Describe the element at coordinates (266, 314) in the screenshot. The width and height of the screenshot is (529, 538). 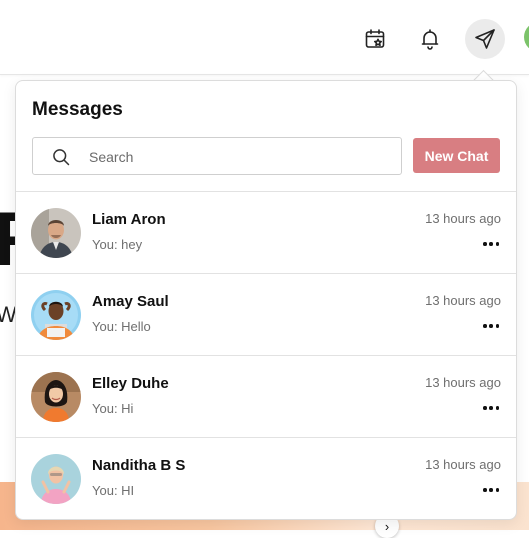
I see `conversation-item: Amay Saul You: Hello 13 hours ago` at that location.